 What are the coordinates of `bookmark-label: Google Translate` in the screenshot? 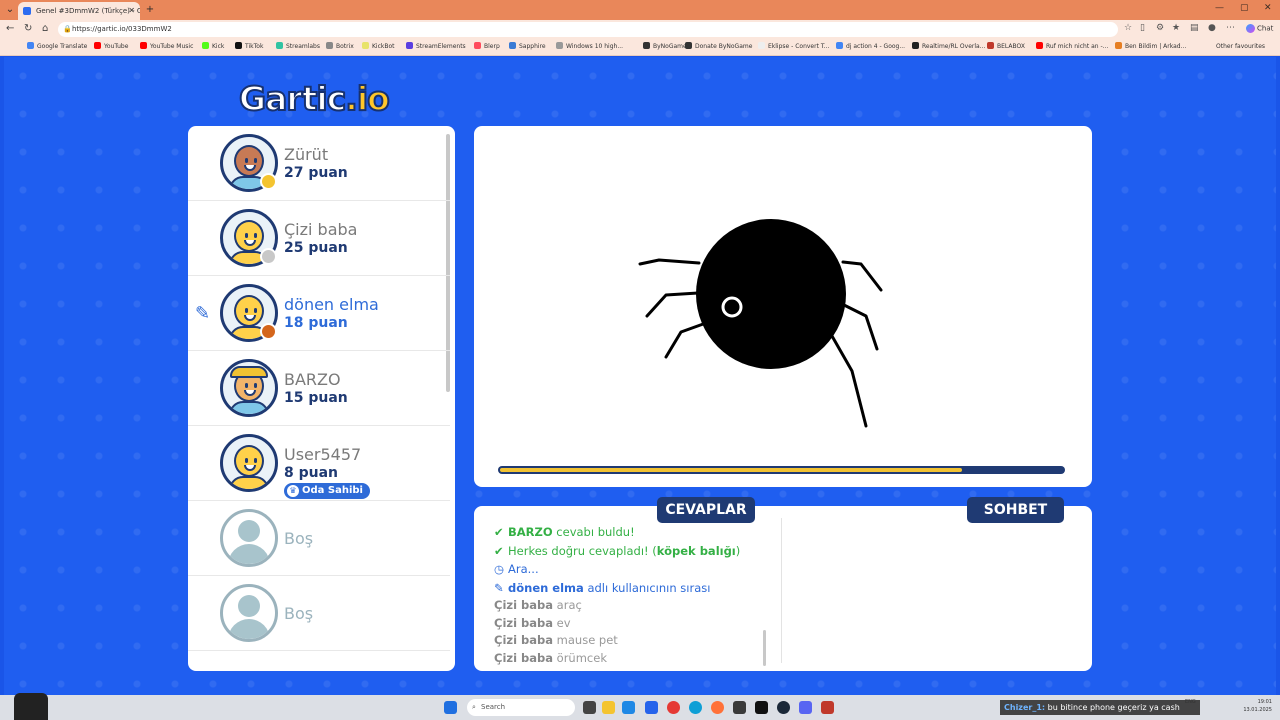 It's located at (62, 46).